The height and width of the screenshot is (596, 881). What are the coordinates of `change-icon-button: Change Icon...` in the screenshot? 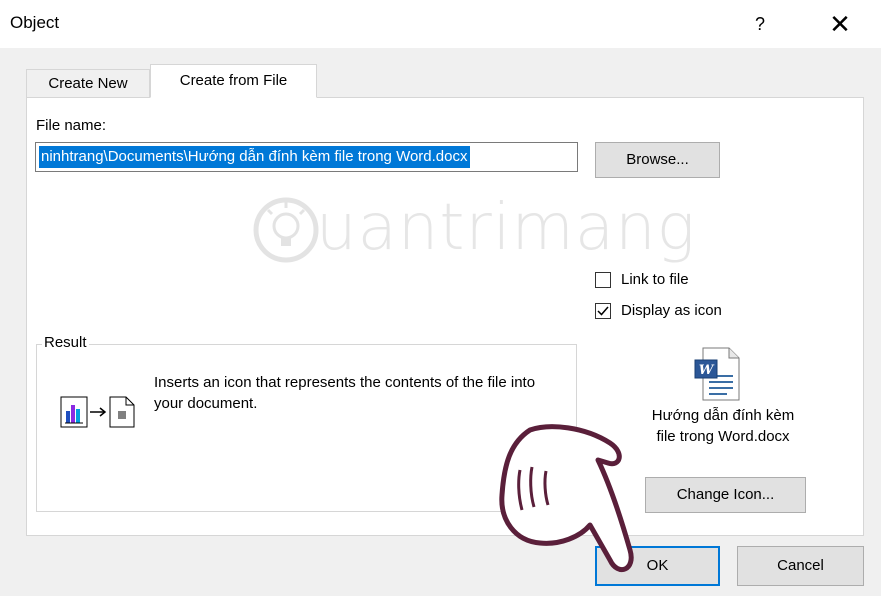 It's located at (725, 495).